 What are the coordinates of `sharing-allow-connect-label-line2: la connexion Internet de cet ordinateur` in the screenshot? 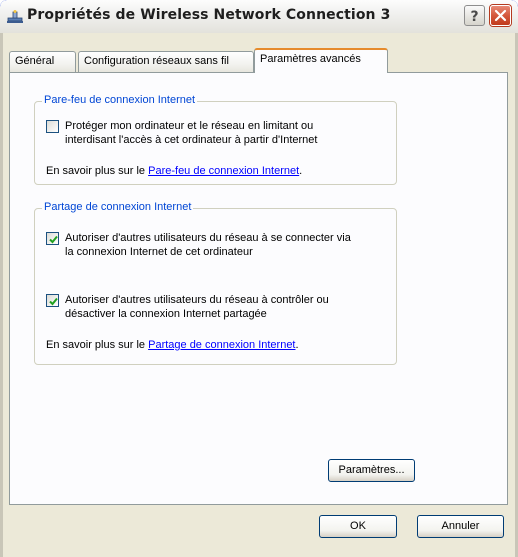 It's located at (159, 252).